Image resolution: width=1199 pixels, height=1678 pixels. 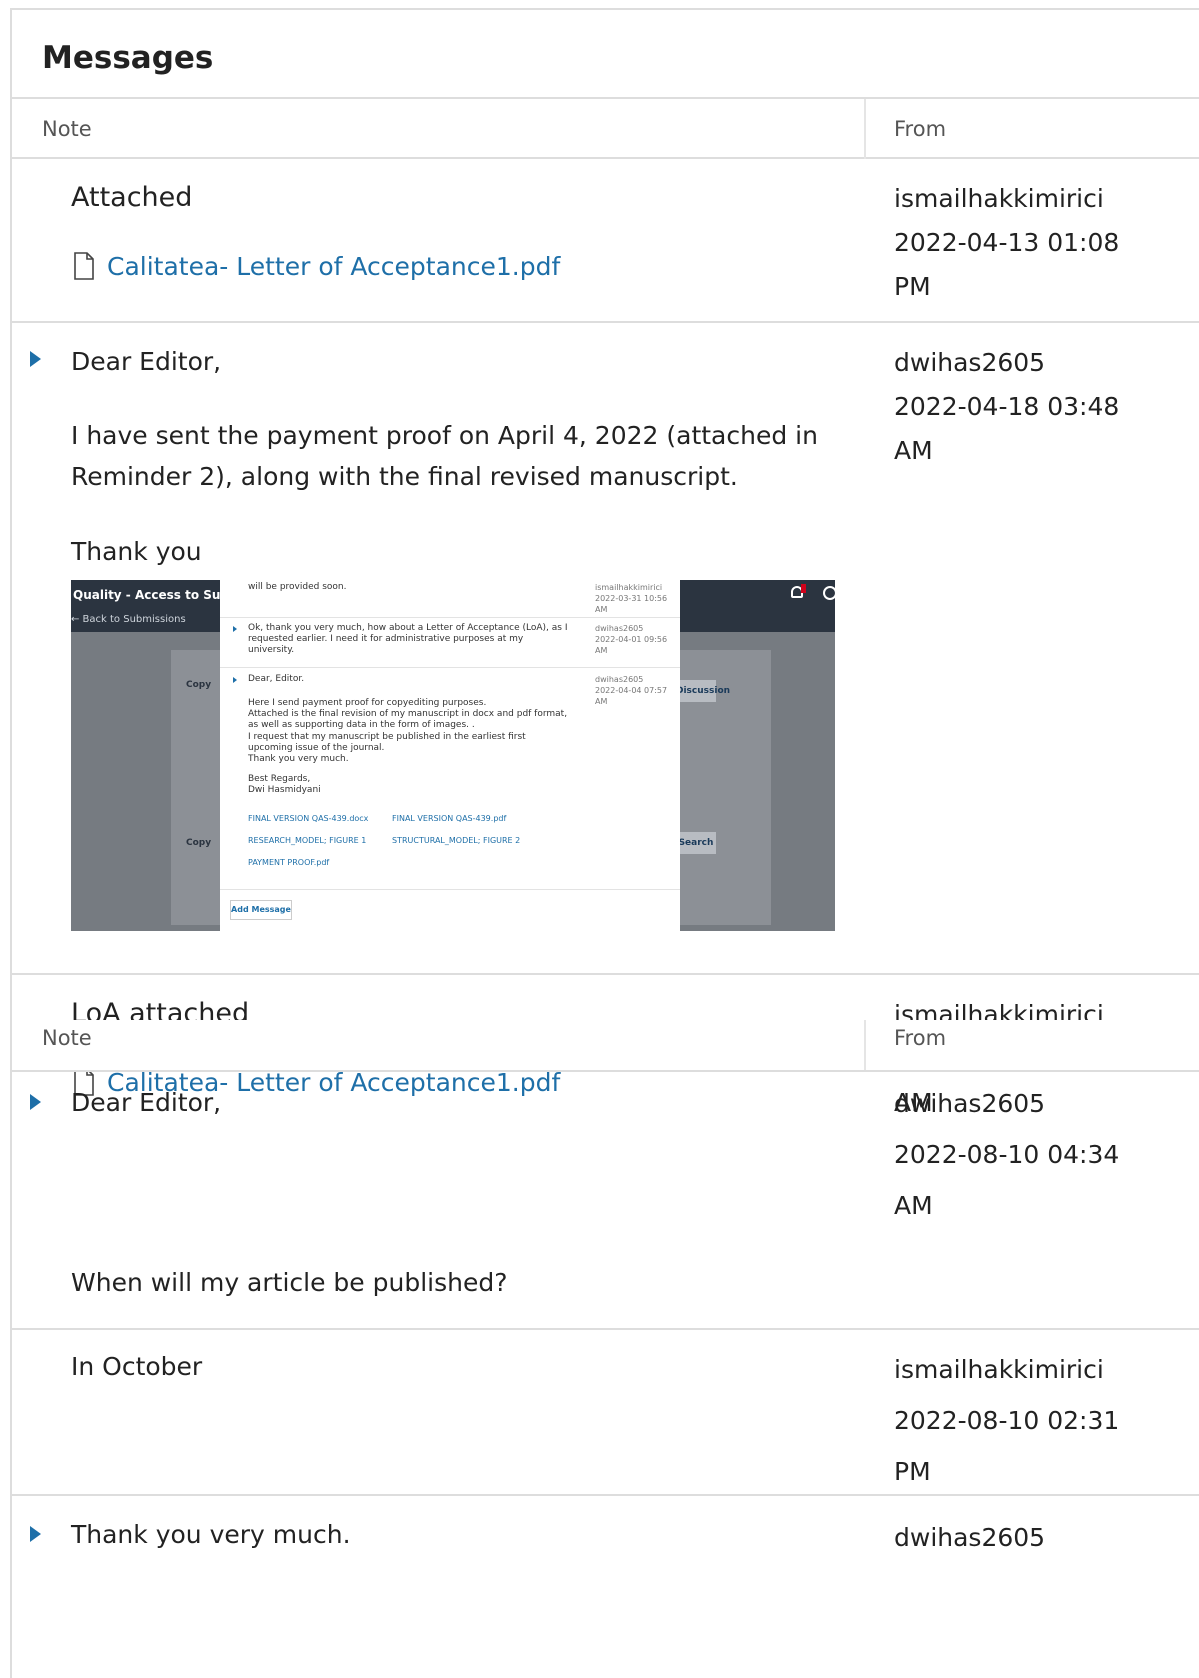 What do you see at coordinates (211, 1534) in the screenshot?
I see `message-body-line: Thank you very much.` at bounding box center [211, 1534].